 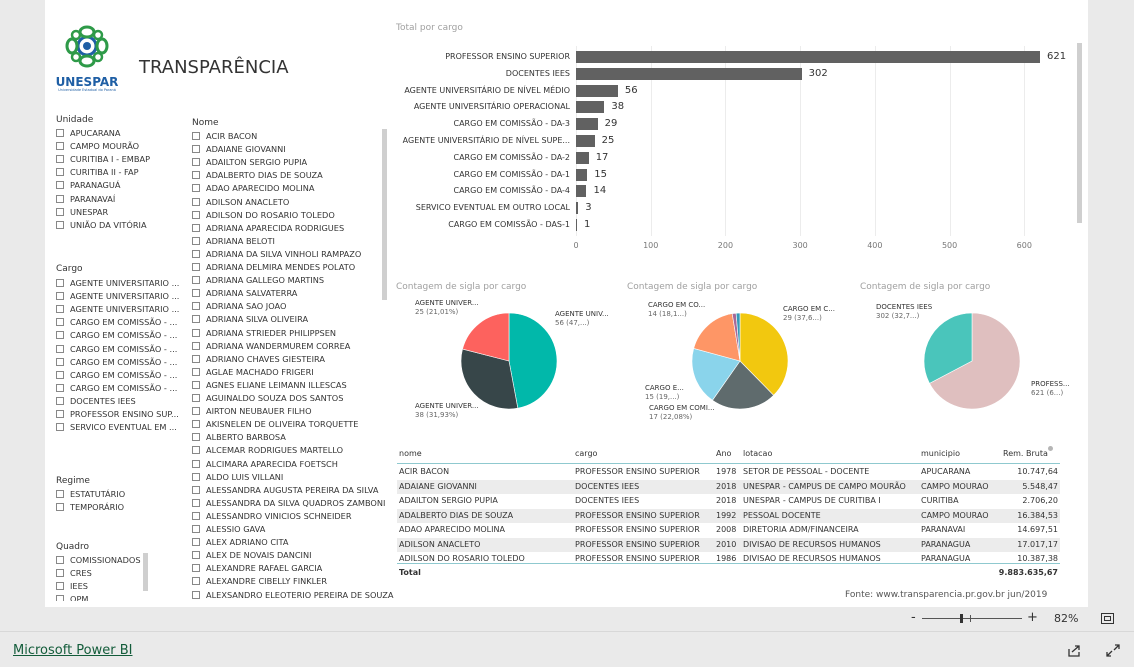 What do you see at coordinates (264, 333) in the screenshot?
I see `nome-item: ADRIANA STRIEDER PHILIPPSEN` at bounding box center [264, 333].